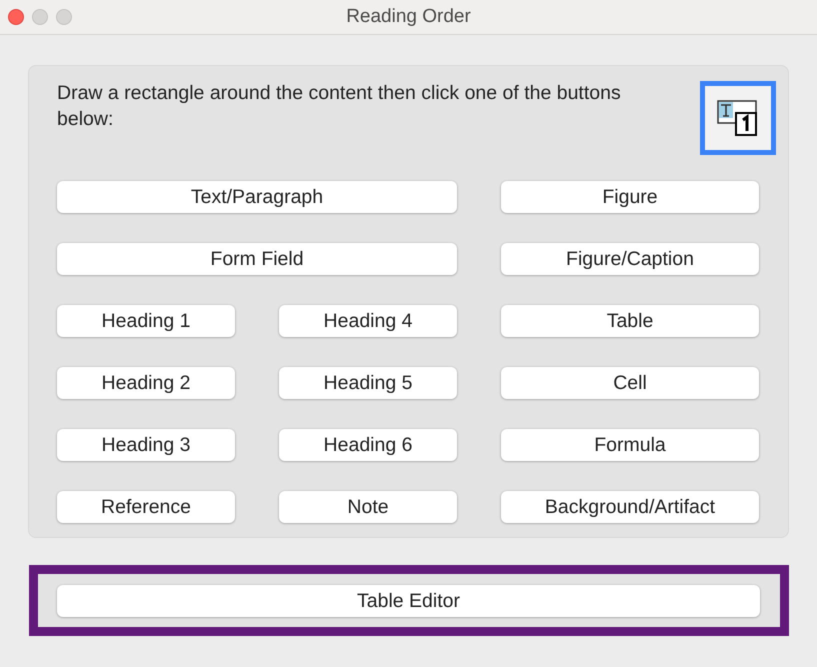  What do you see at coordinates (630, 259) in the screenshot?
I see `tag-button: Figure/Caption` at bounding box center [630, 259].